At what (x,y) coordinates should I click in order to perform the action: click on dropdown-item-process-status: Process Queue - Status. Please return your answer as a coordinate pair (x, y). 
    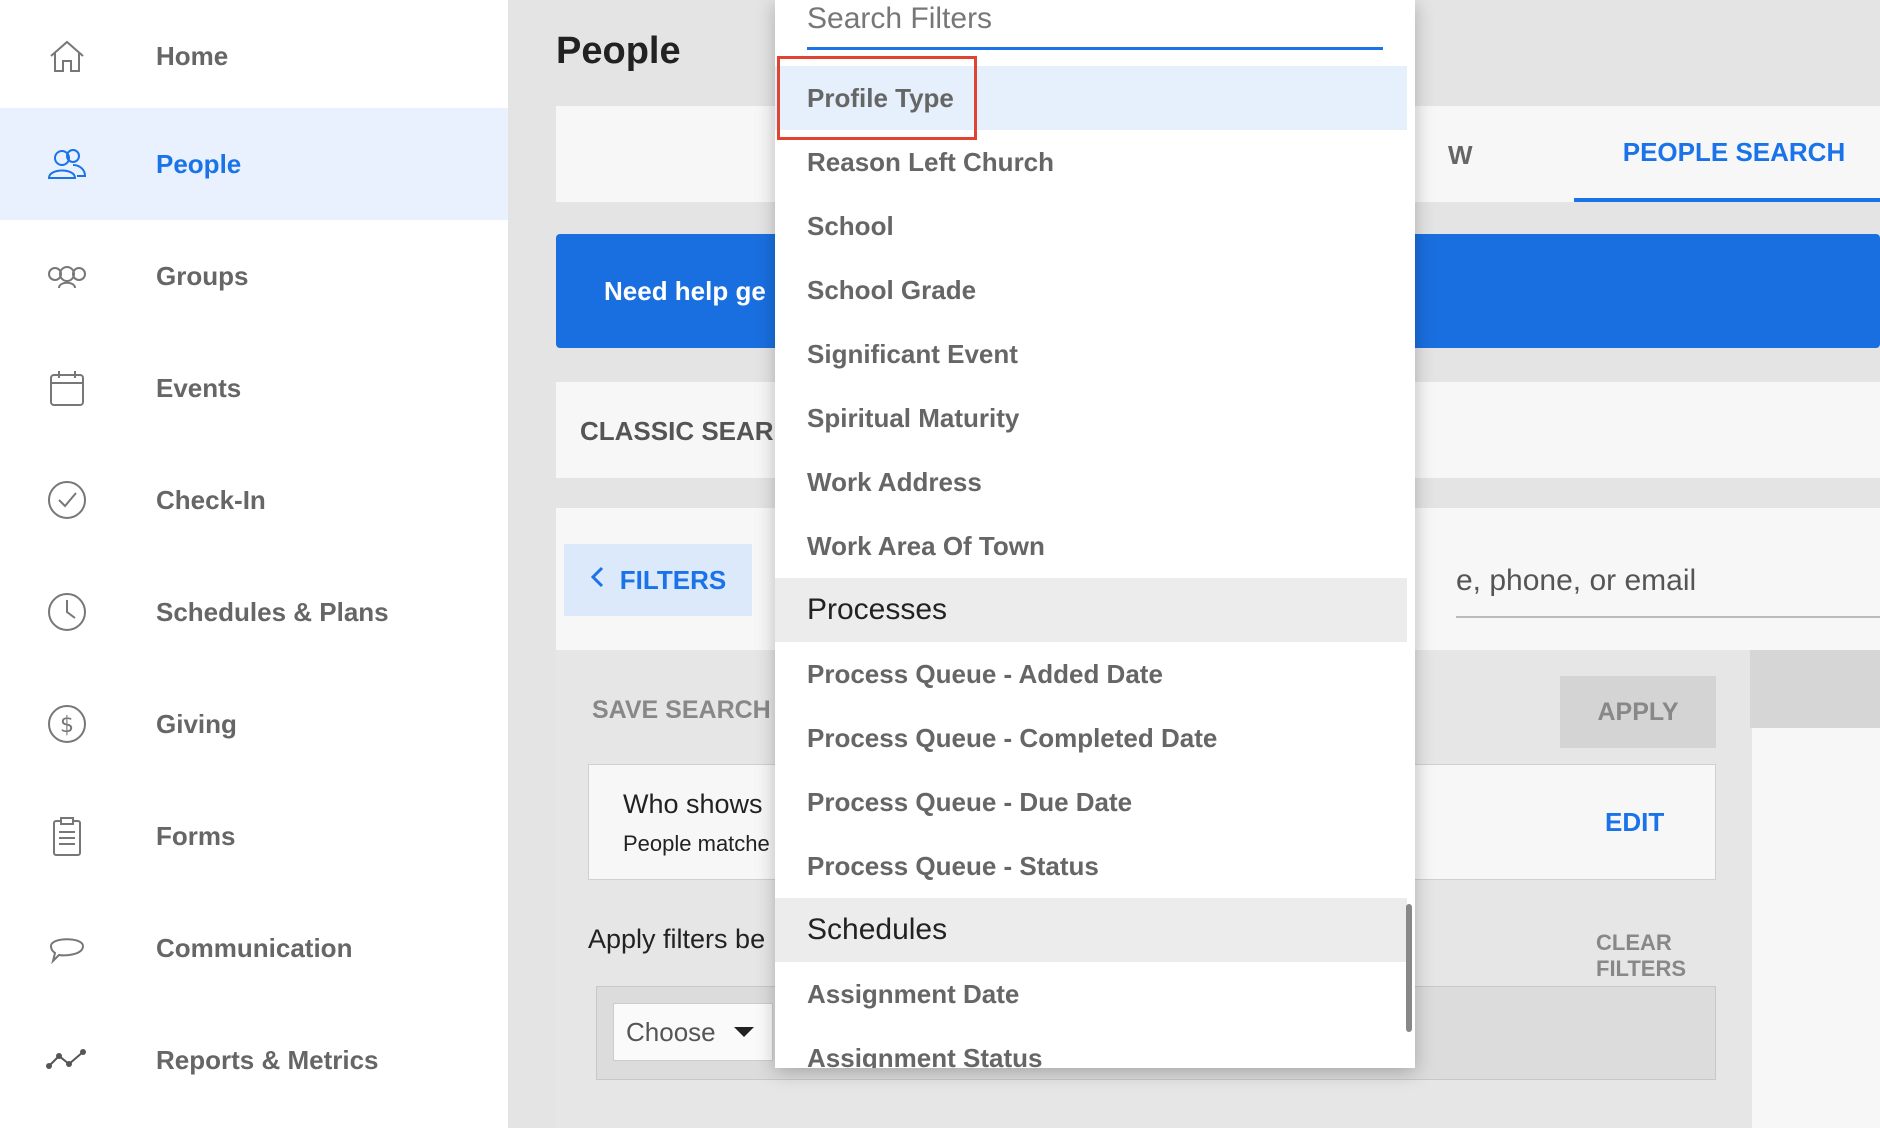
    Looking at the image, I should click on (1091, 866).